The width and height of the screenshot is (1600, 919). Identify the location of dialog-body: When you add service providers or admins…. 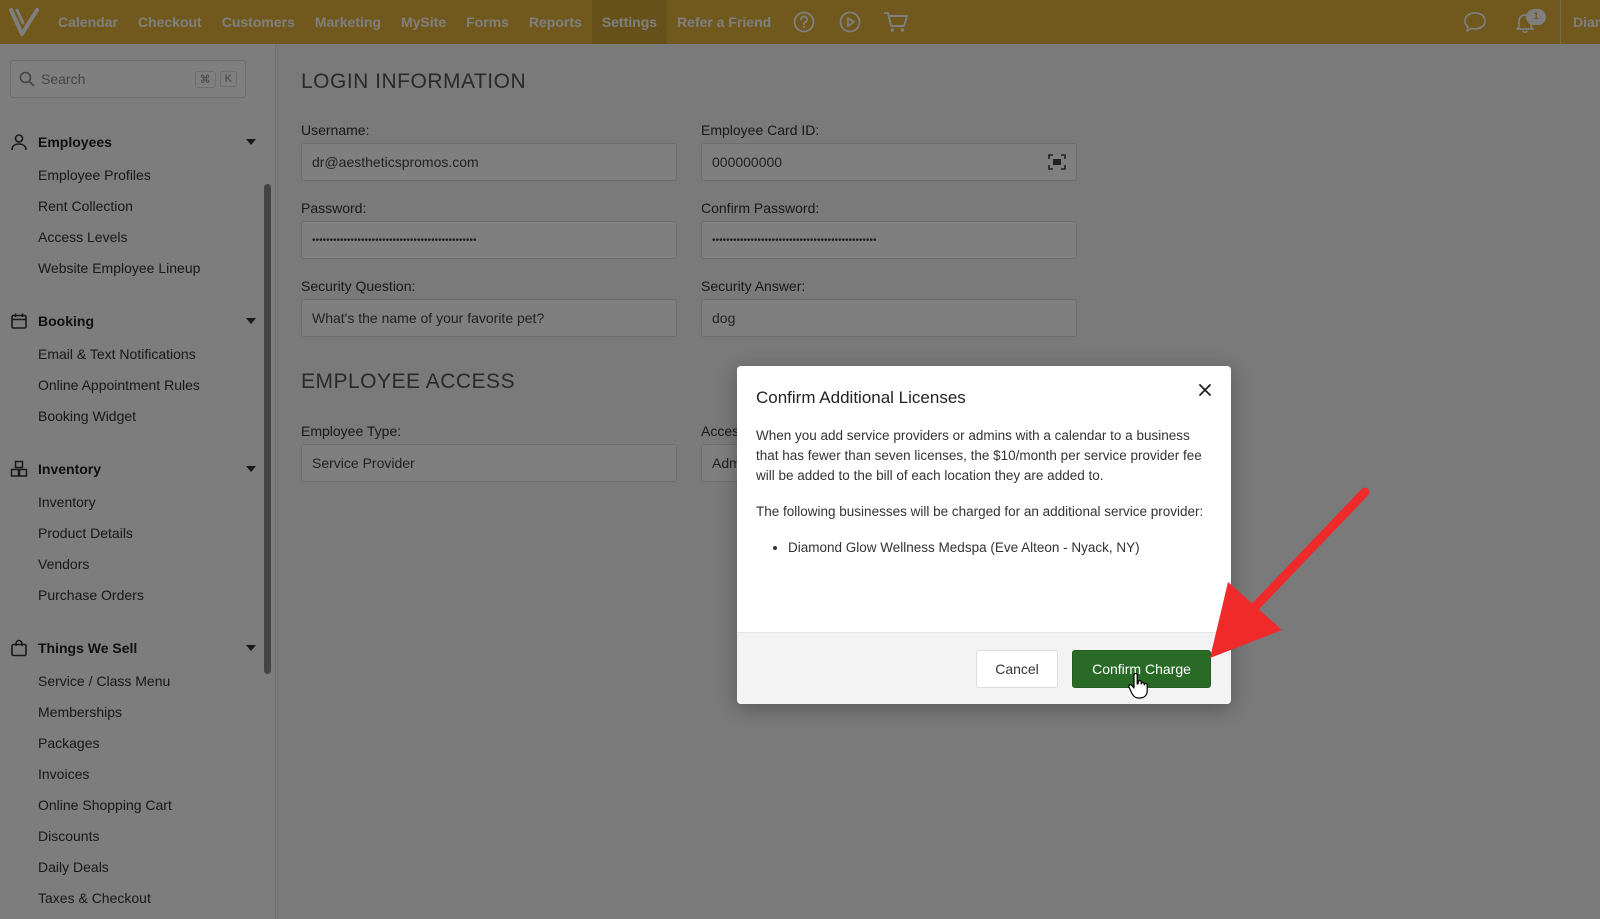
(983, 492).